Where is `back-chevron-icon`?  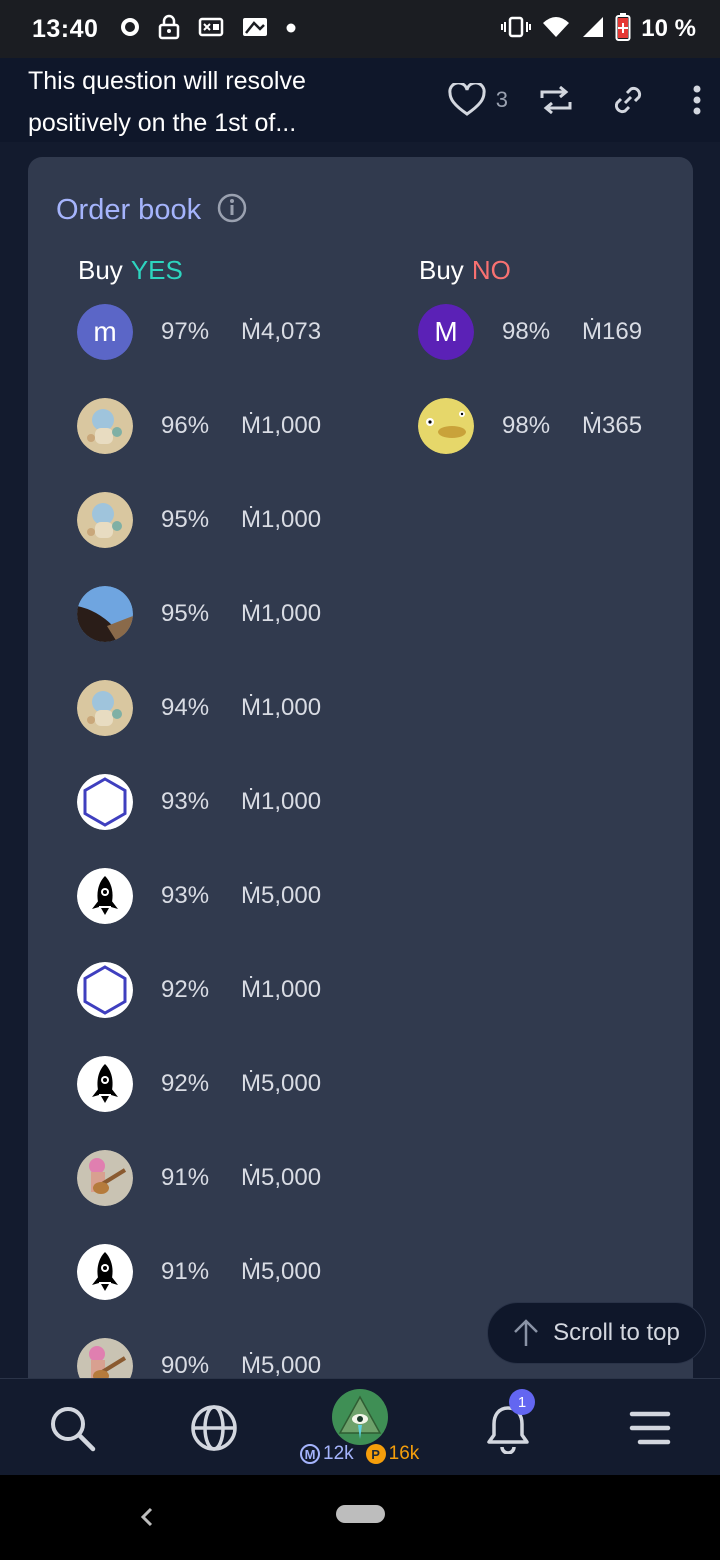
back-chevron-icon is located at coordinates (147, 1519).